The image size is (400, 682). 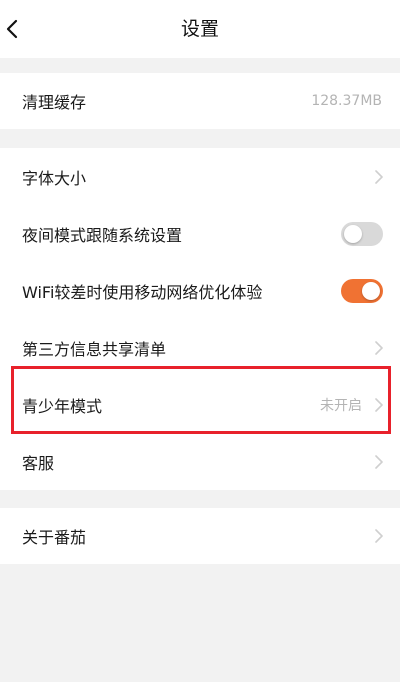 I want to click on teen-mode-label: 青少年模式, so click(x=62, y=406).